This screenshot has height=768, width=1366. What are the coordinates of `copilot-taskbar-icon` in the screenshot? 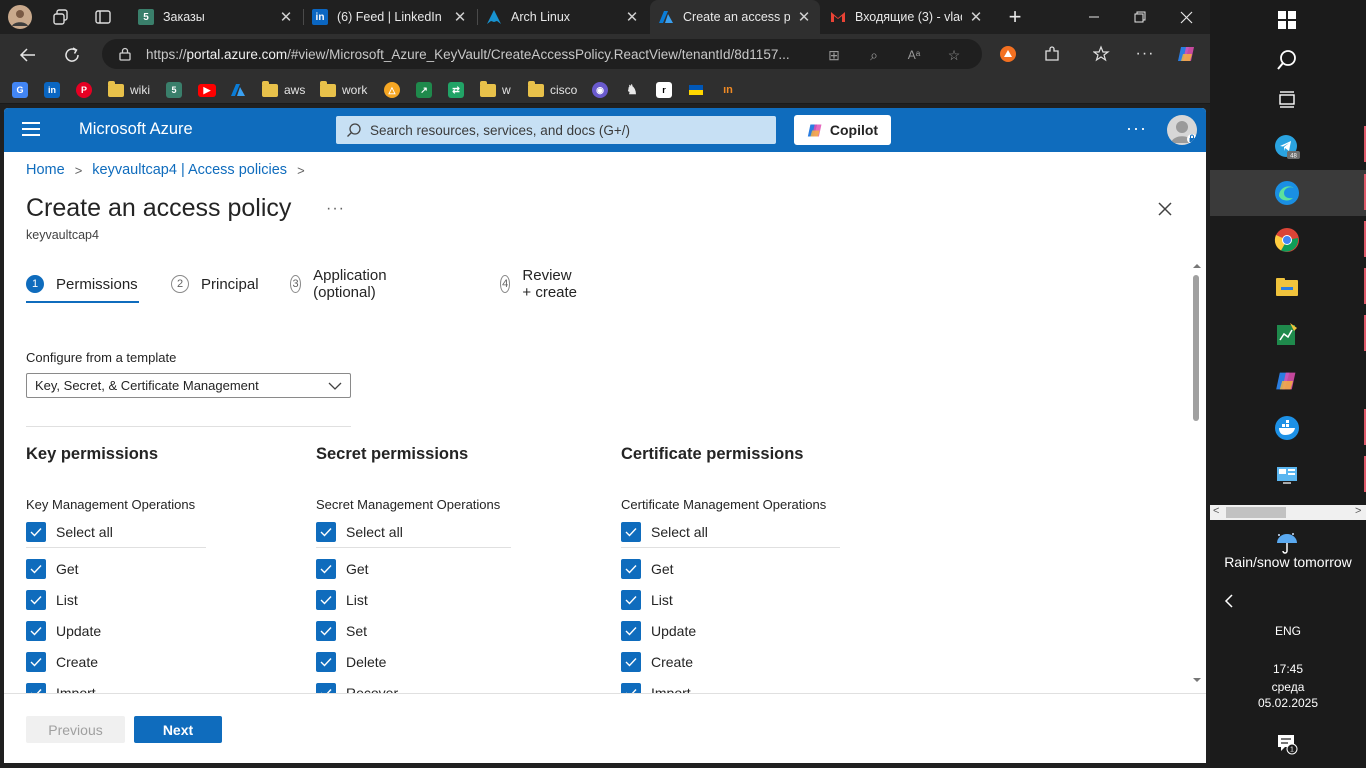 It's located at (1287, 381).